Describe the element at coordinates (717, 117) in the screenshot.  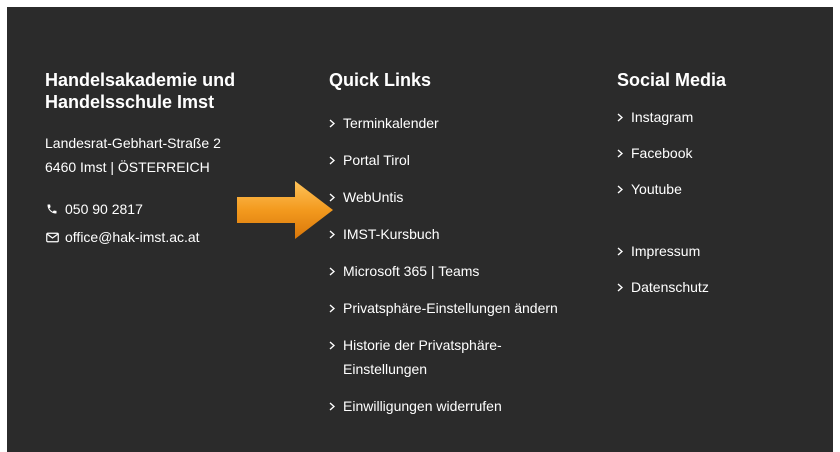
I see `social-link-instagram: Instagram` at that location.